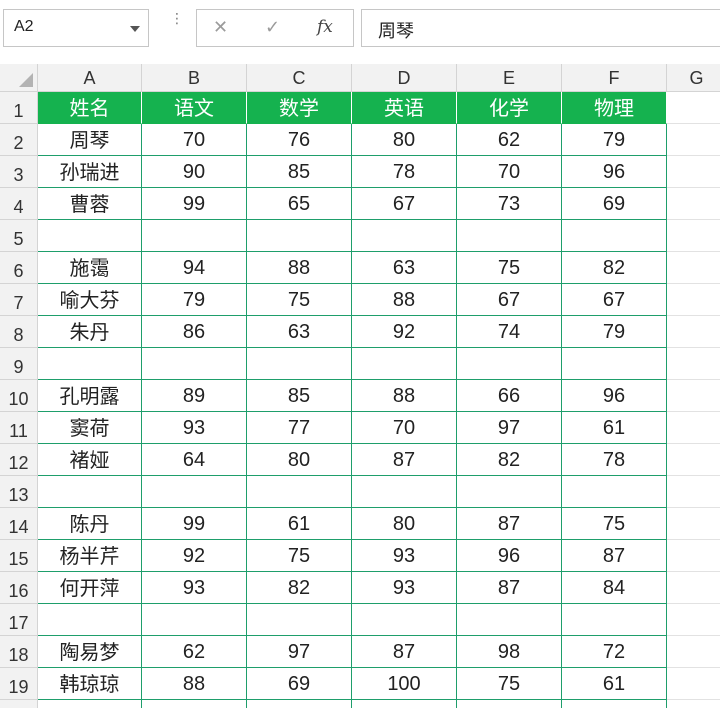 The image size is (720, 708). What do you see at coordinates (194, 268) in the screenshot?
I see `score-cell: 94` at bounding box center [194, 268].